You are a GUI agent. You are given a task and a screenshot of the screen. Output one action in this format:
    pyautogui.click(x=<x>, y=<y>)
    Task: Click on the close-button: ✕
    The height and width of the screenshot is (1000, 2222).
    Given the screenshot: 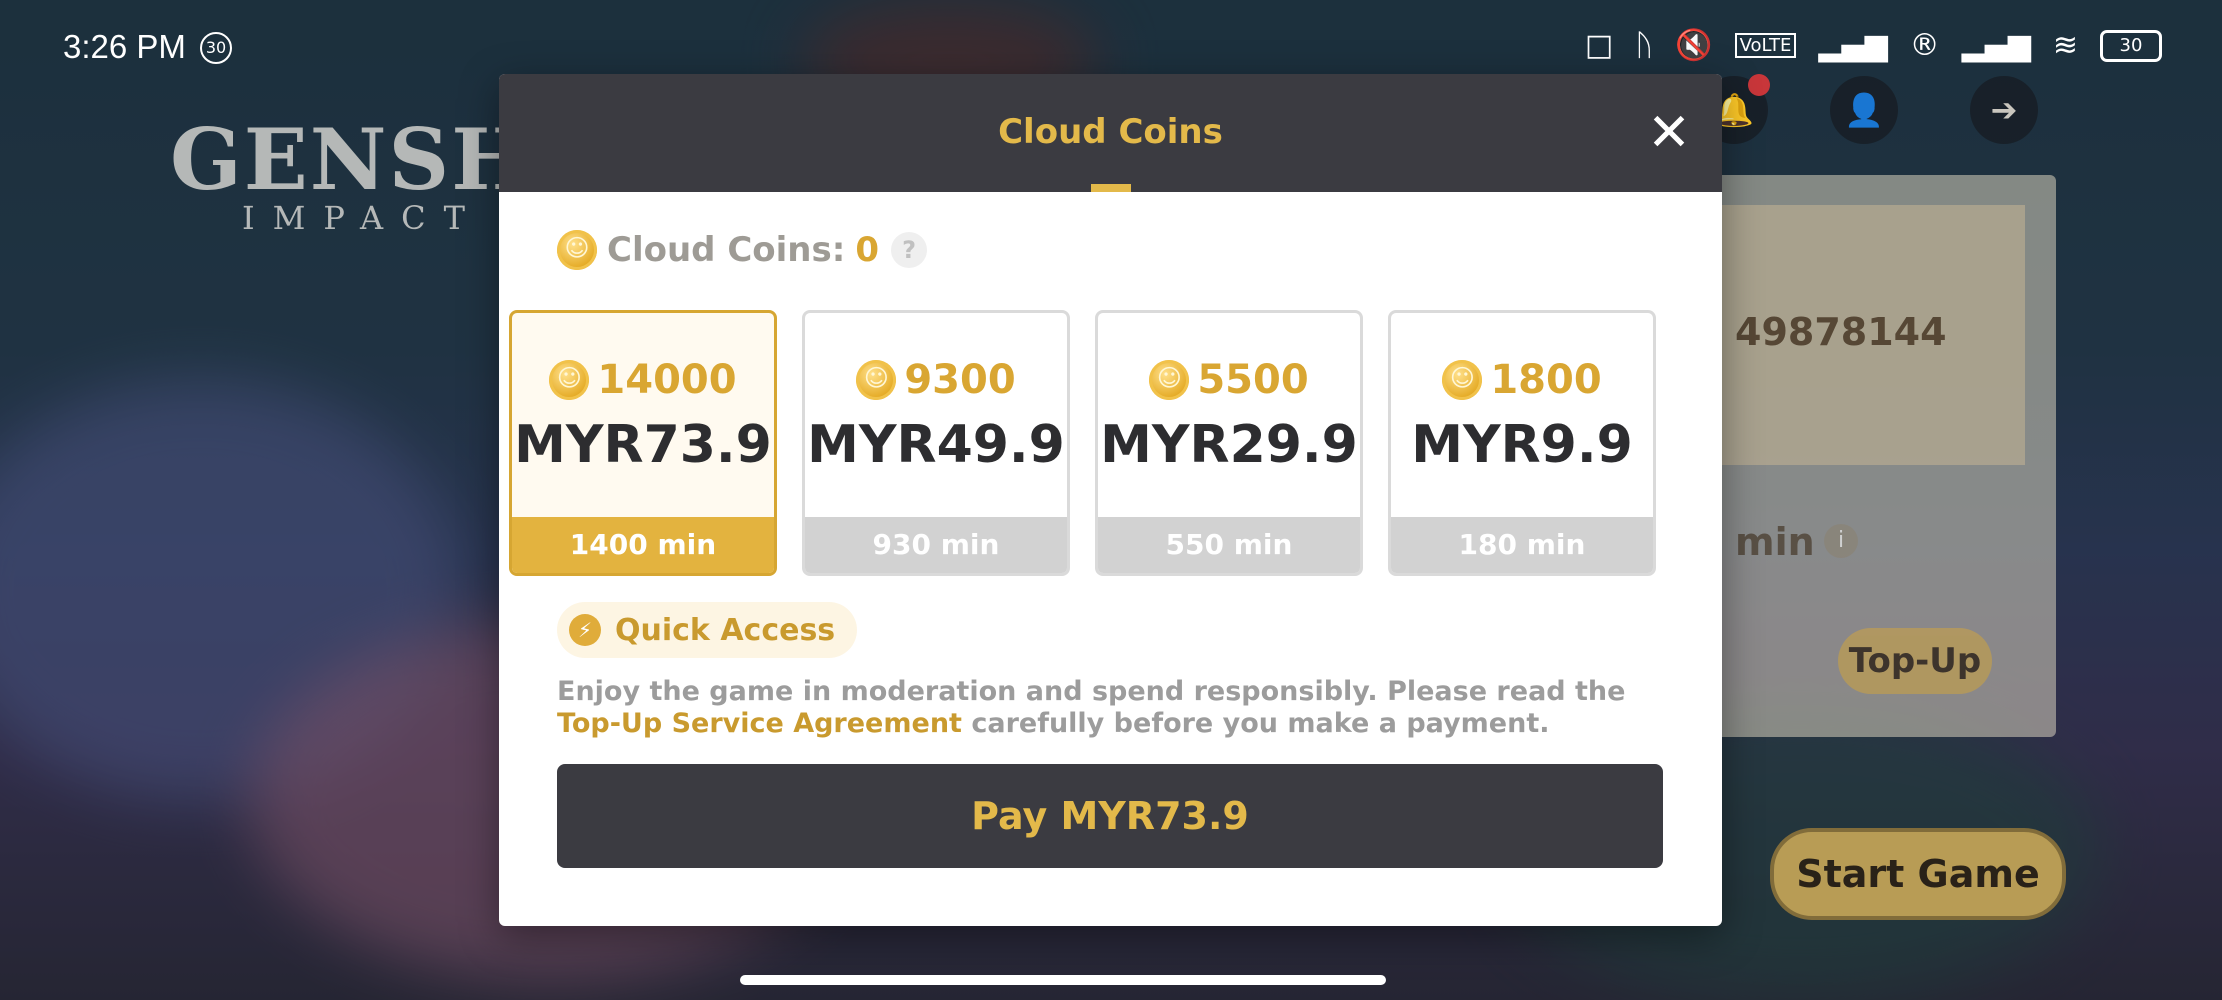 What is the action you would take?
    pyautogui.click(x=1669, y=133)
    